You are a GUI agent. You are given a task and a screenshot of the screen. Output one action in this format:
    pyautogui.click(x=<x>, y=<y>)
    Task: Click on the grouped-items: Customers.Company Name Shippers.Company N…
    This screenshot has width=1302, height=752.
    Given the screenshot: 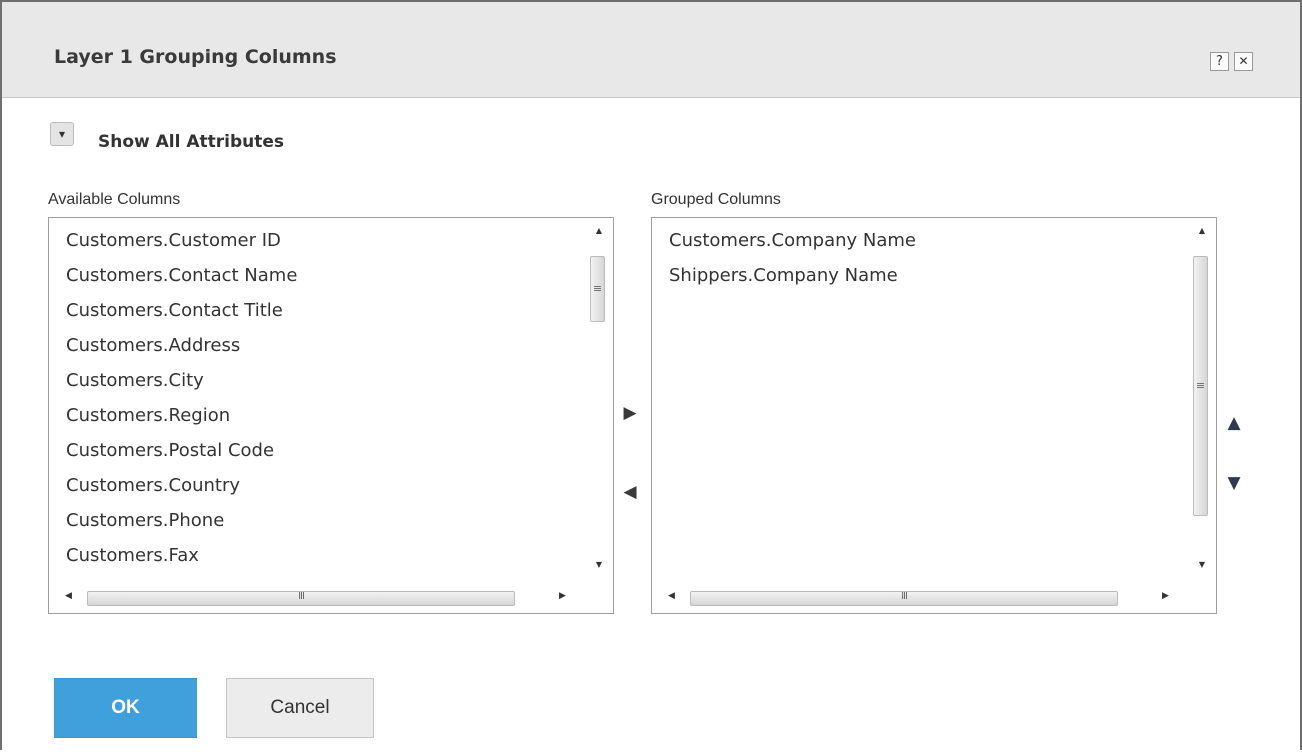 What is the action you would take?
    pyautogui.click(x=792, y=263)
    